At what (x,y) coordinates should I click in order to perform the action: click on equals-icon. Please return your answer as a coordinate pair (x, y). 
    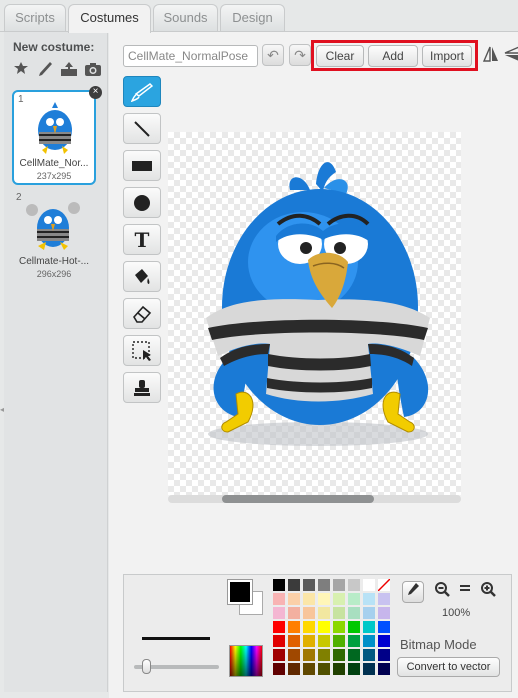
    Looking at the image, I should click on (465, 588).